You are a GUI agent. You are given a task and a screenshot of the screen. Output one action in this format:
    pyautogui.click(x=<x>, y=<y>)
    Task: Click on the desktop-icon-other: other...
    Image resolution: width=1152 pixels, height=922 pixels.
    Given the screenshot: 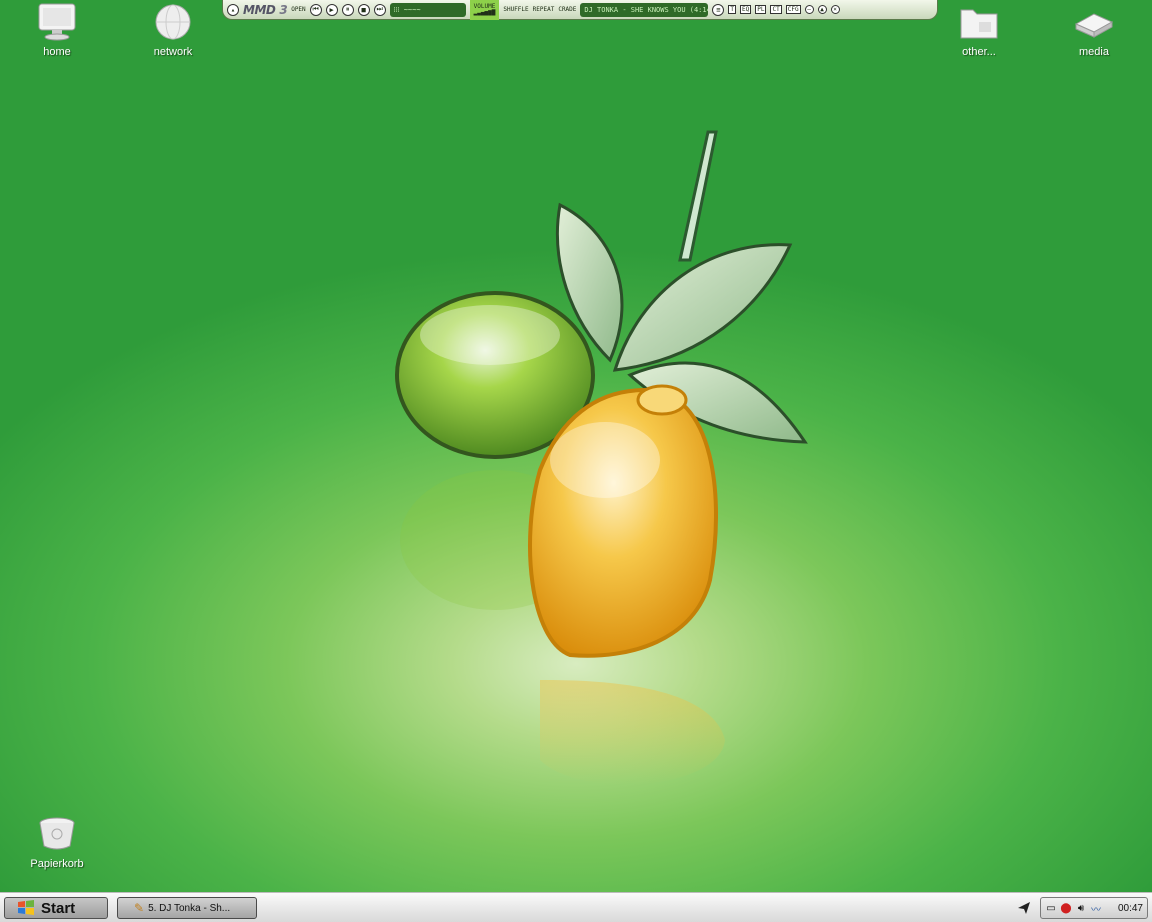 What is the action you would take?
    pyautogui.click(x=979, y=30)
    